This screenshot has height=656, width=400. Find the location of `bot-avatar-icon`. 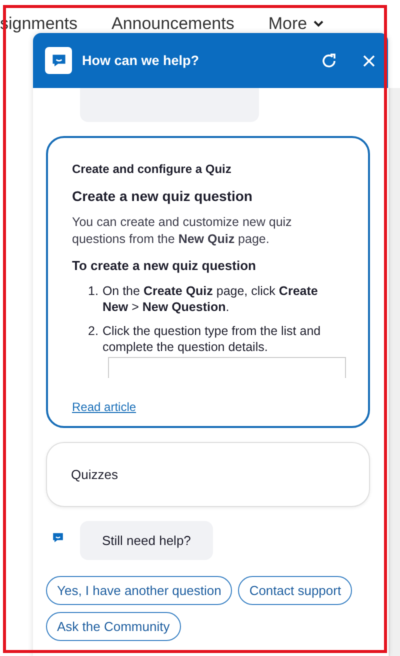

bot-avatar-icon is located at coordinates (58, 538).